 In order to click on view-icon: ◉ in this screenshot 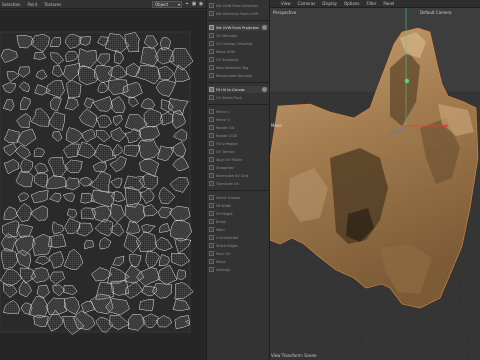, I will do `click(201, 4)`.